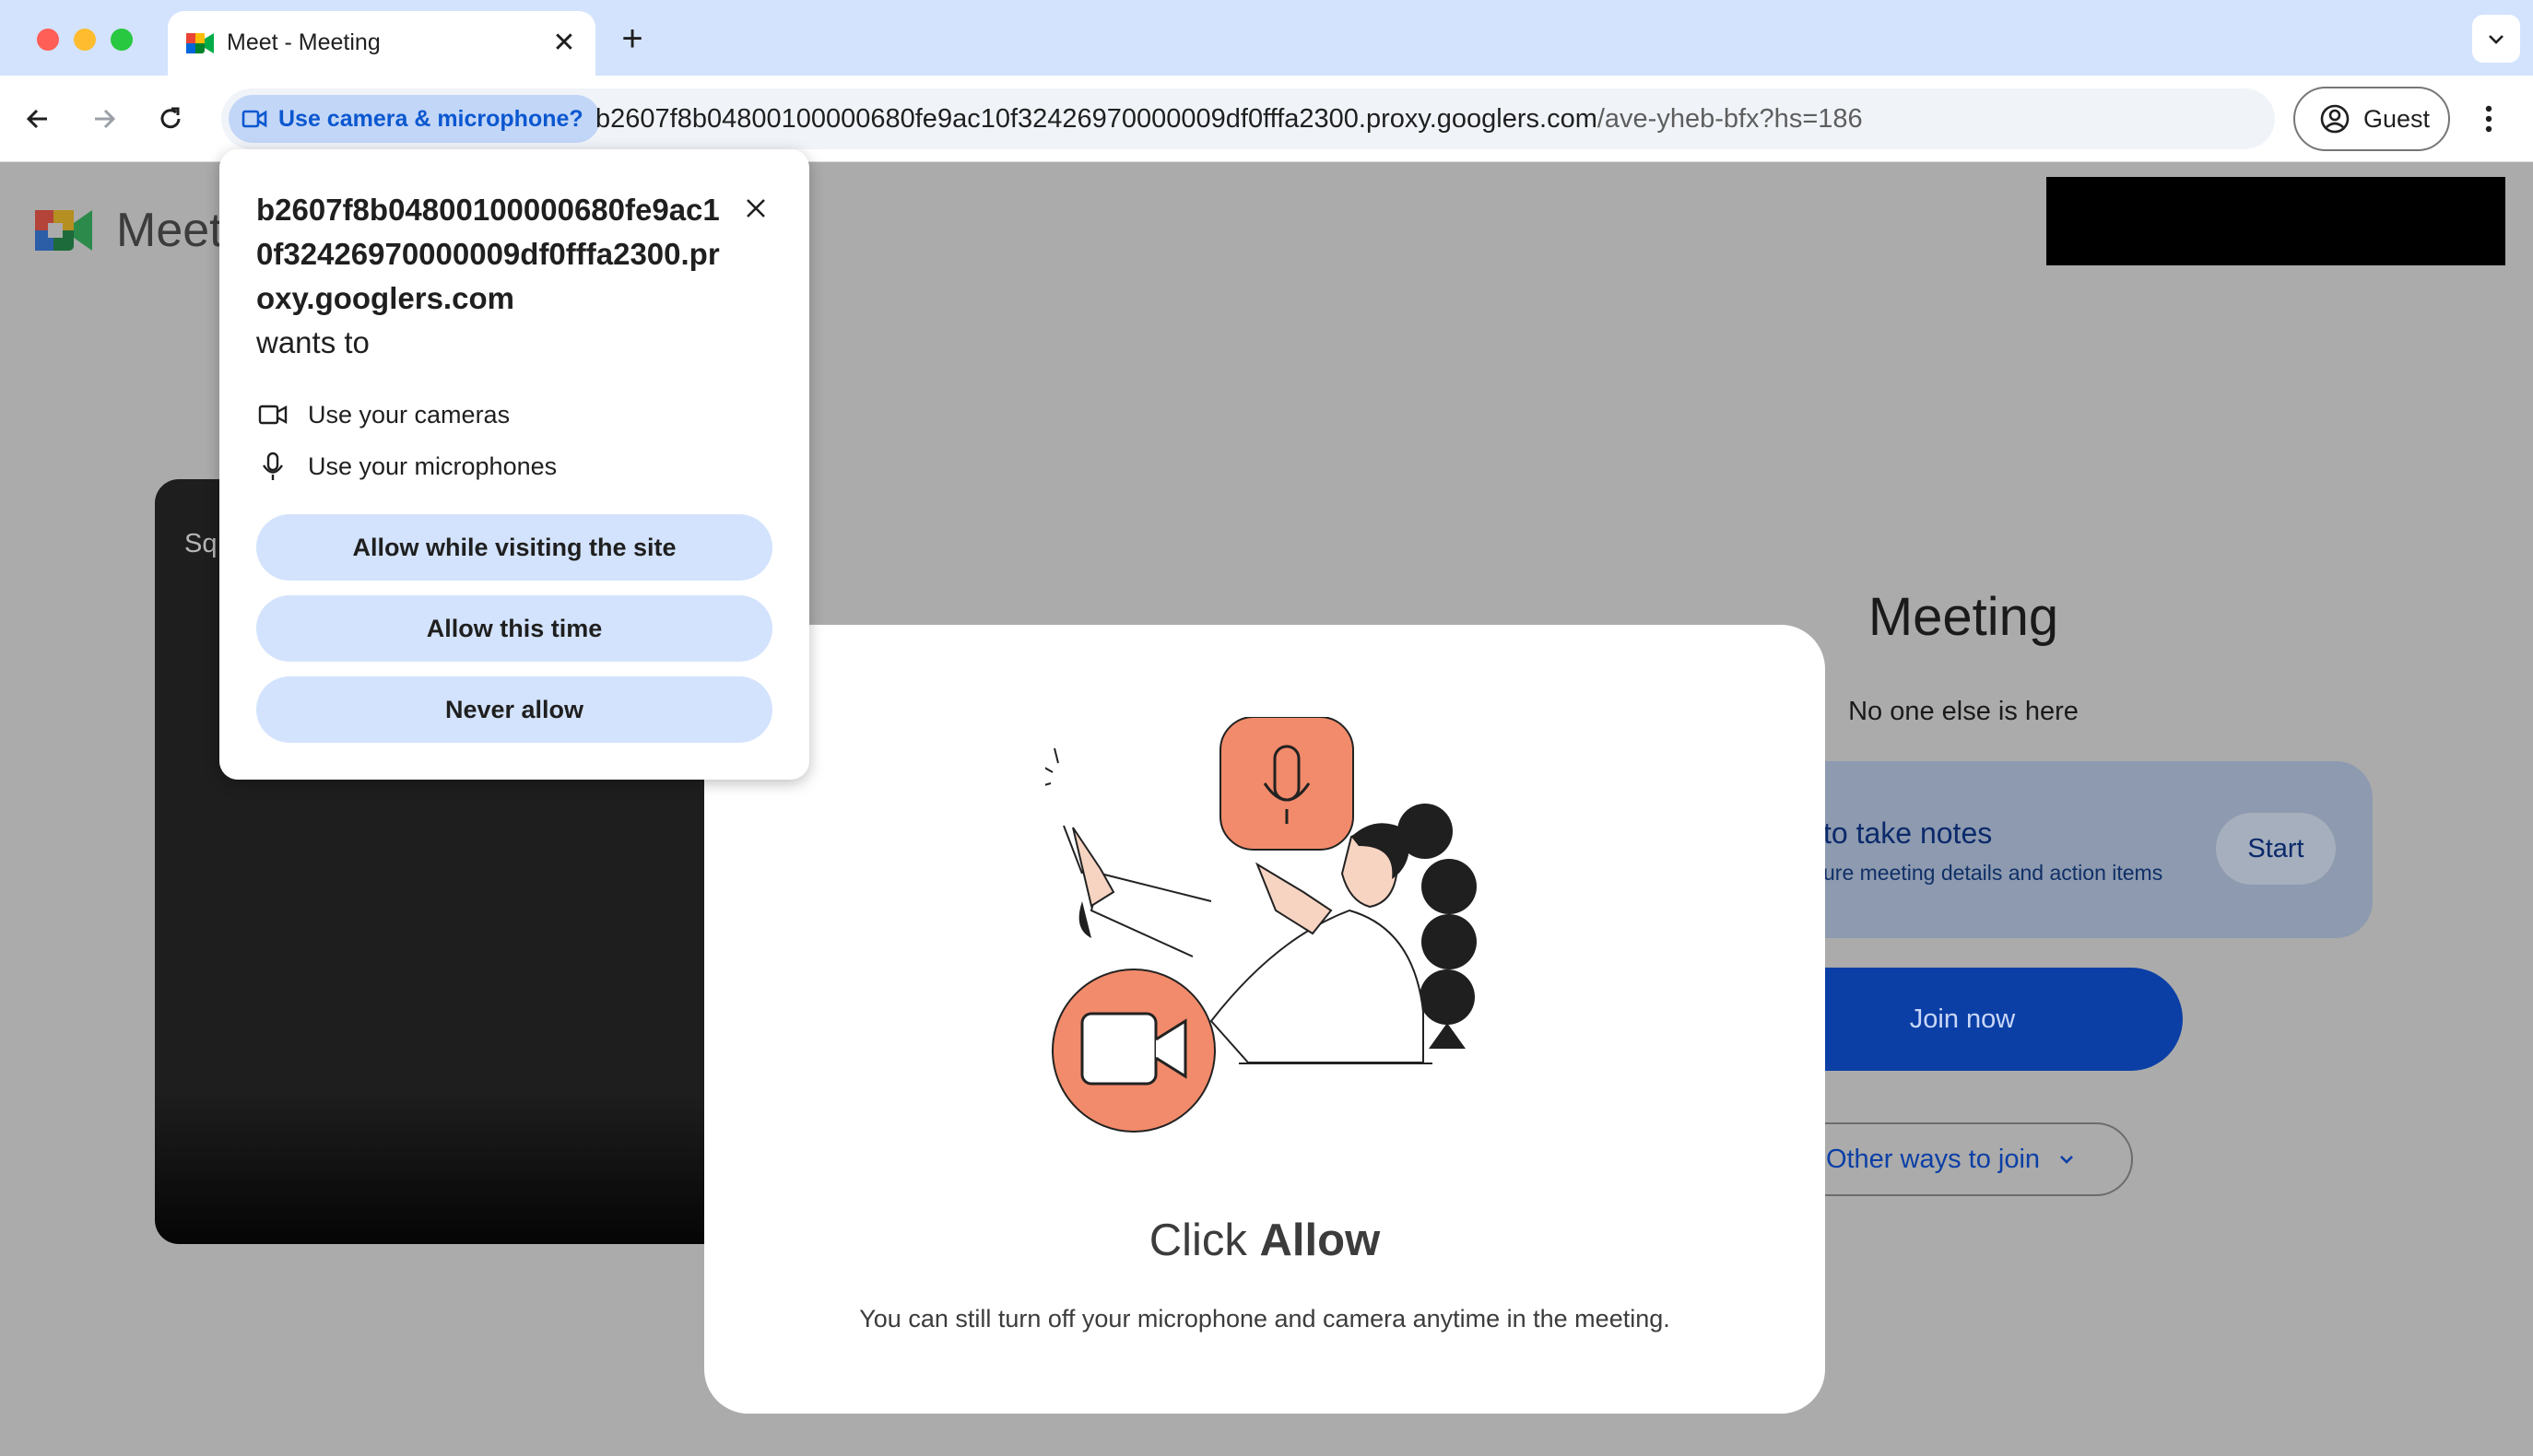 The width and height of the screenshot is (2533, 1456). Describe the element at coordinates (381, 43) in the screenshot. I see `tab-meet-meeting: Meet - Meeting ✕` at that location.